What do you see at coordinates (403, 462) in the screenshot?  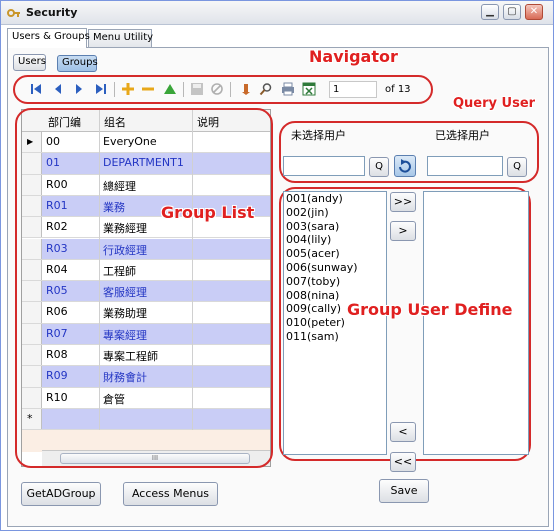 I see `remove-all-users-button: <<` at bounding box center [403, 462].